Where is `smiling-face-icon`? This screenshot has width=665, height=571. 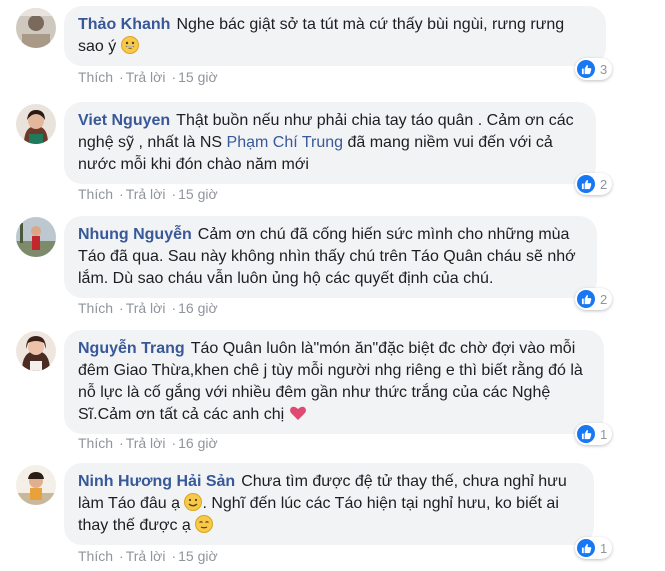 smiling-face-icon is located at coordinates (193, 502).